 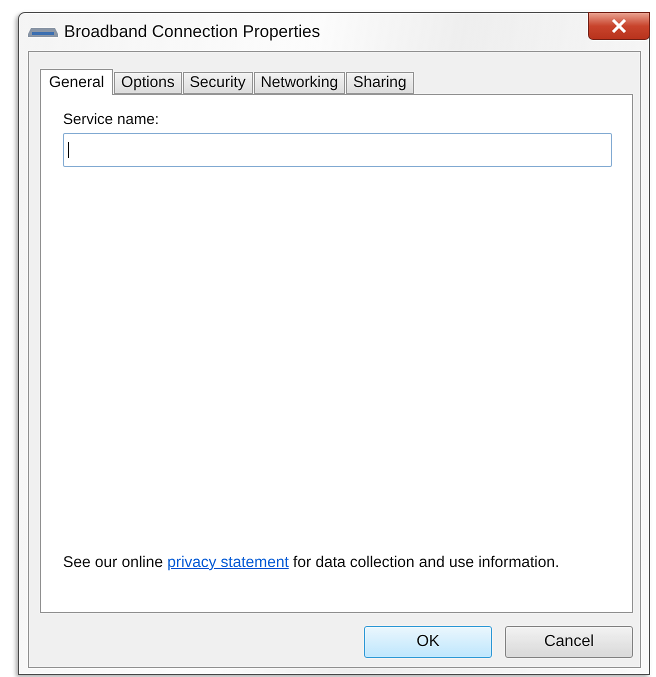 I want to click on cancel-button: Cancel, so click(x=569, y=642).